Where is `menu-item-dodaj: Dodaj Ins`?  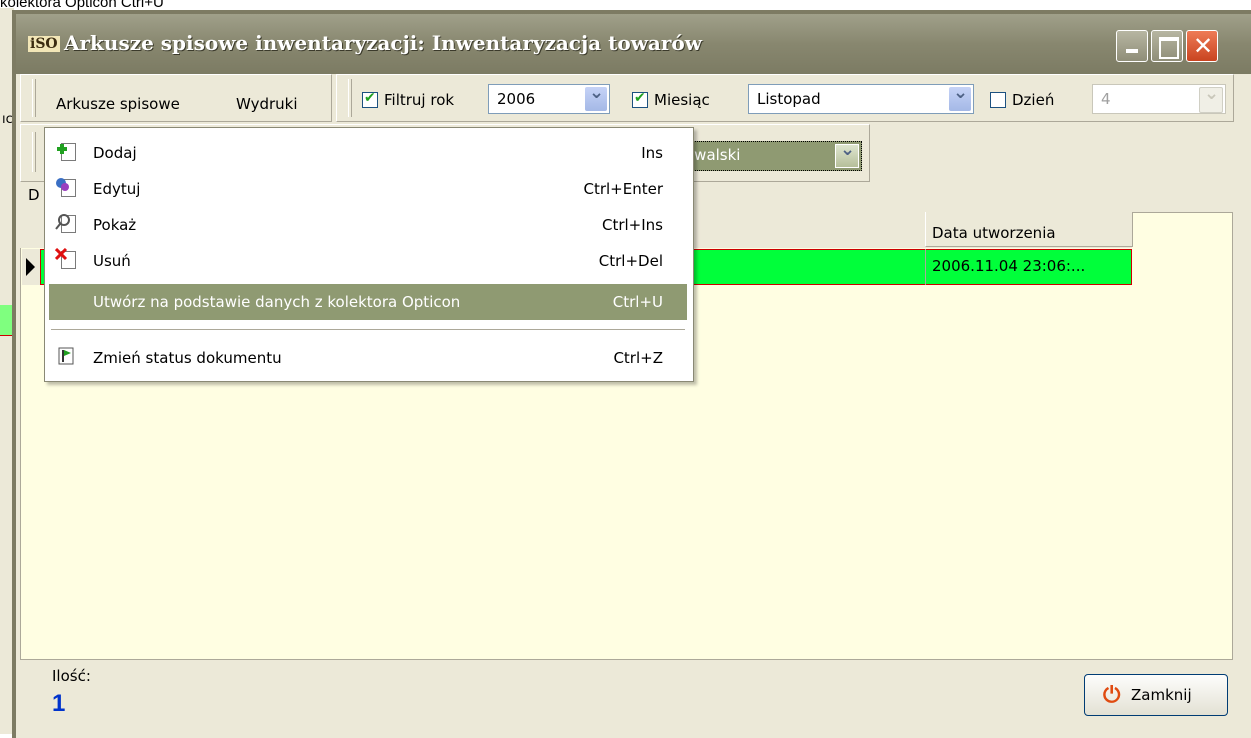
menu-item-dodaj: Dodaj Ins is located at coordinates (368, 153).